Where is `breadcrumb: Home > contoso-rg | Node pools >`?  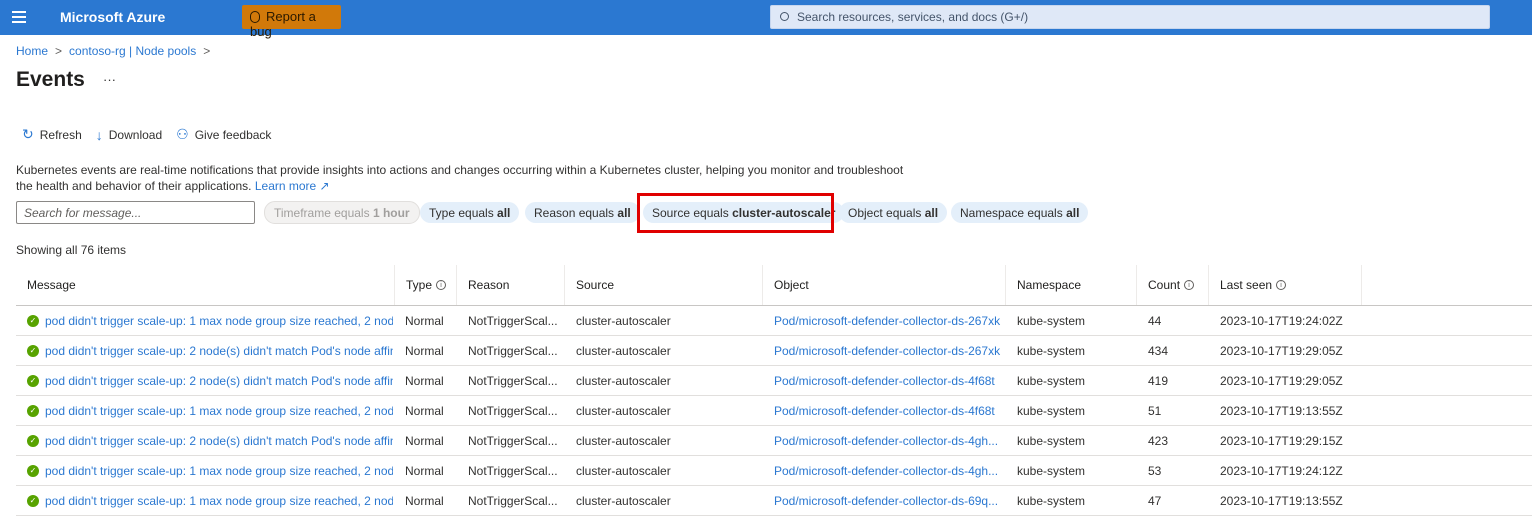 breadcrumb: Home > contoso-rg | Node pools > is located at coordinates (116, 51).